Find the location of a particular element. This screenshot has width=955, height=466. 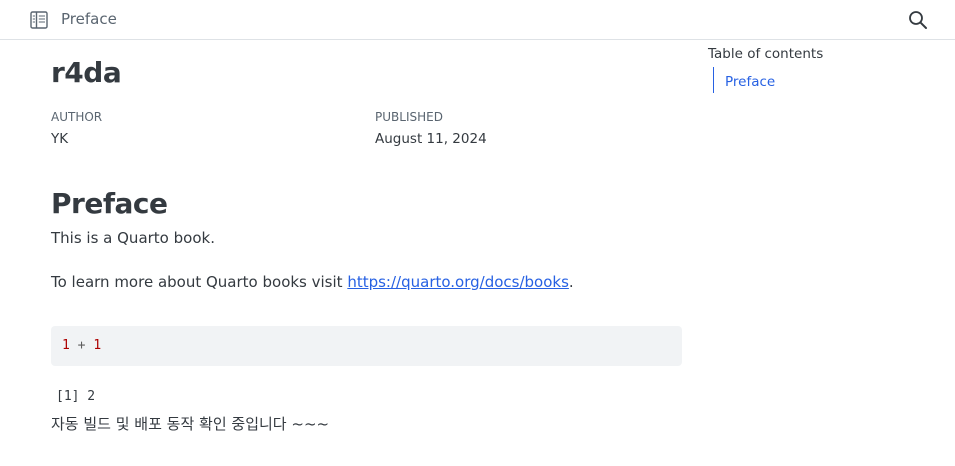

sidebar-toggle-icon is located at coordinates (39, 20).